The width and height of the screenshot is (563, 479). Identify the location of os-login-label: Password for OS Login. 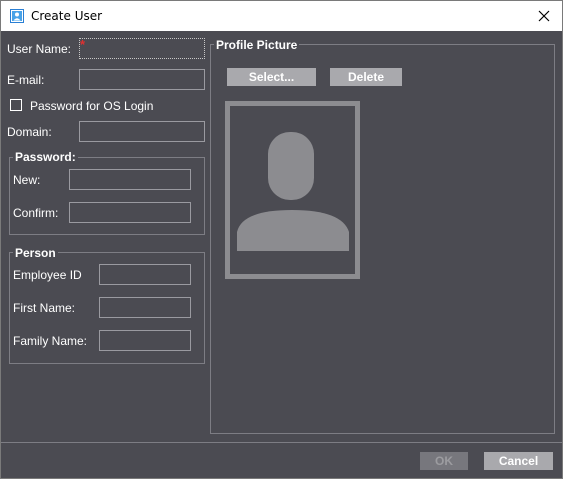
(92, 106).